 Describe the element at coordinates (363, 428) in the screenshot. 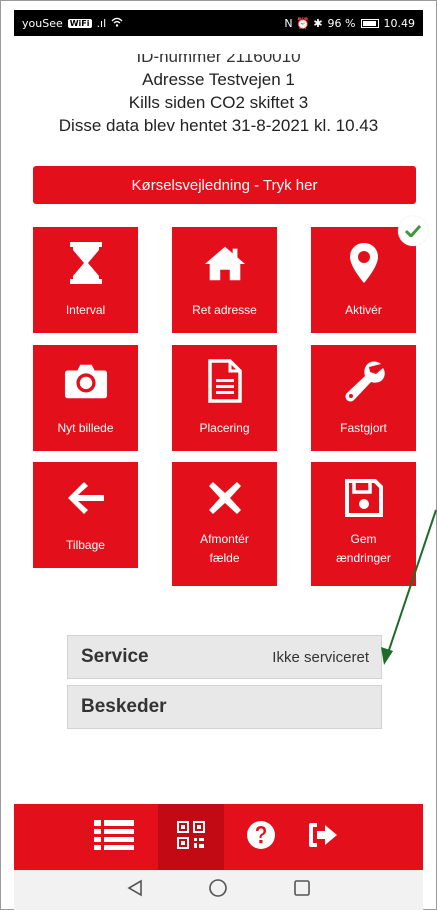

I see `tile-label: Fastgjort` at that location.